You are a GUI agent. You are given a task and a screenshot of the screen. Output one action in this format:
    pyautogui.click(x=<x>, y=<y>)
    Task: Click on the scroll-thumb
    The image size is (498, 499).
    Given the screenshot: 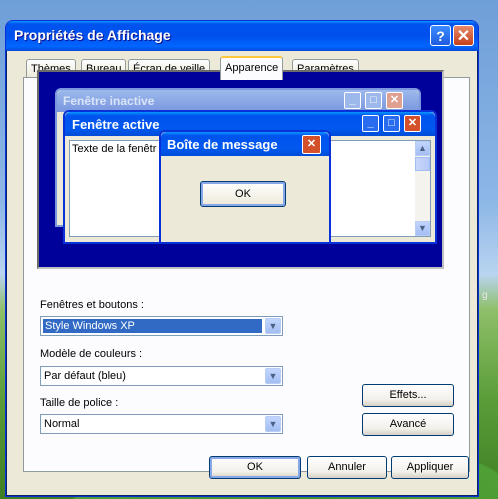 What is the action you would take?
    pyautogui.click(x=422, y=164)
    